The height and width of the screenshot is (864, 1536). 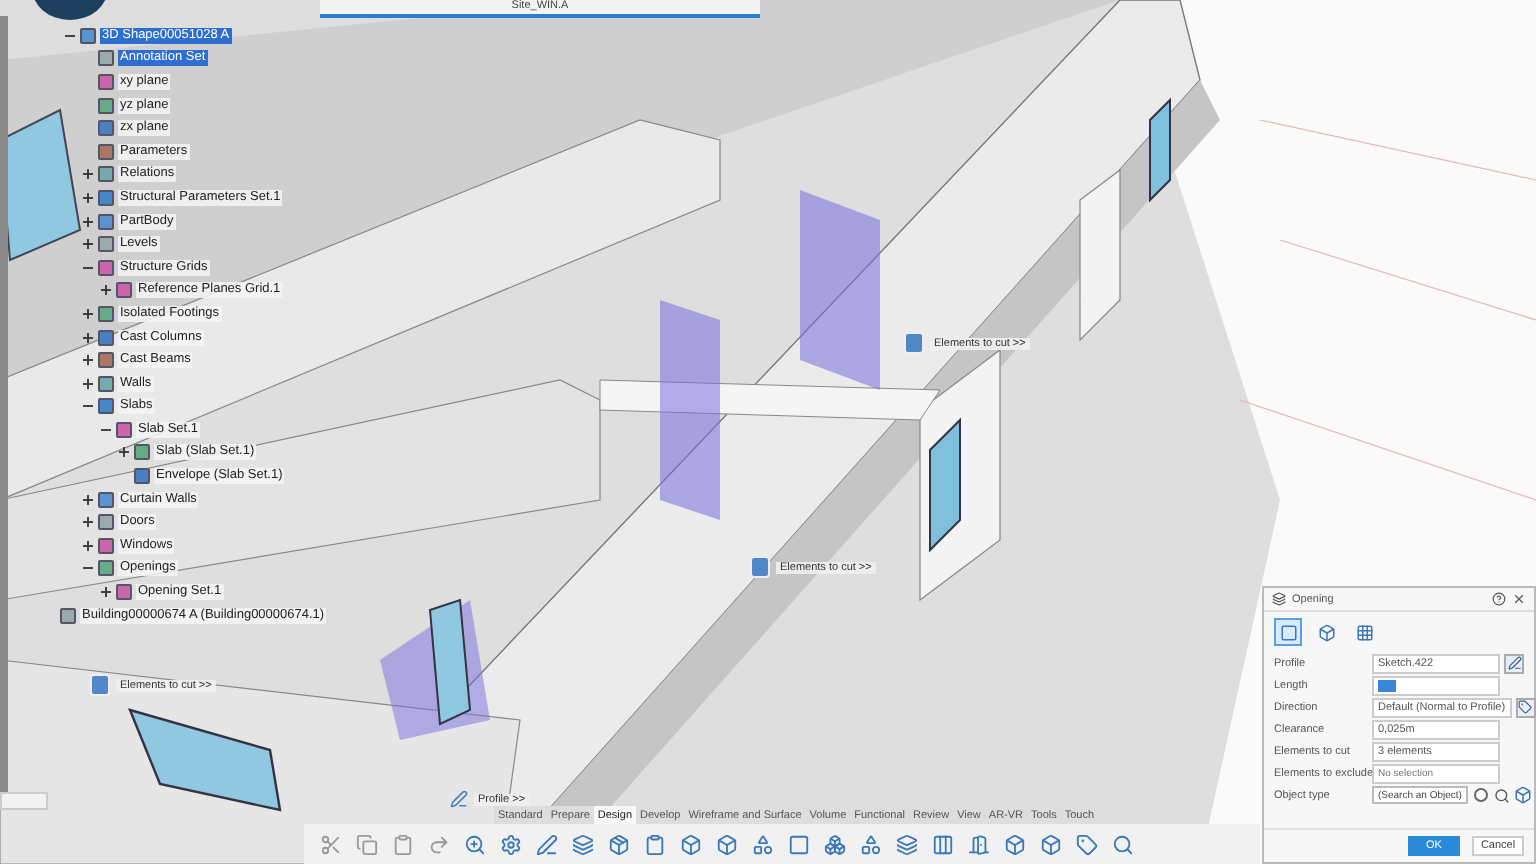 What do you see at coordinates (330, 844) in the screenshot?
I see `cut-icon` at bounding box center [330, 844].